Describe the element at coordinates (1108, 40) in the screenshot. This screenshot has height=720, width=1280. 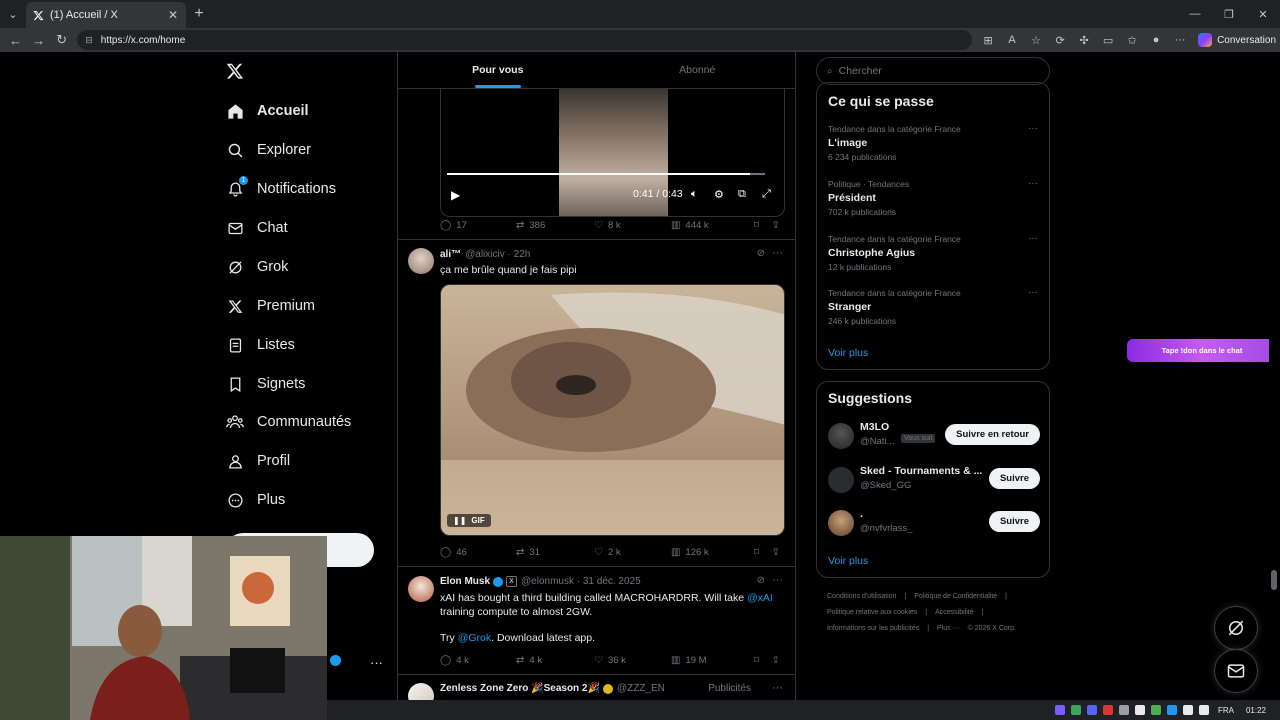
I see `split-icon: ▭` at that location.